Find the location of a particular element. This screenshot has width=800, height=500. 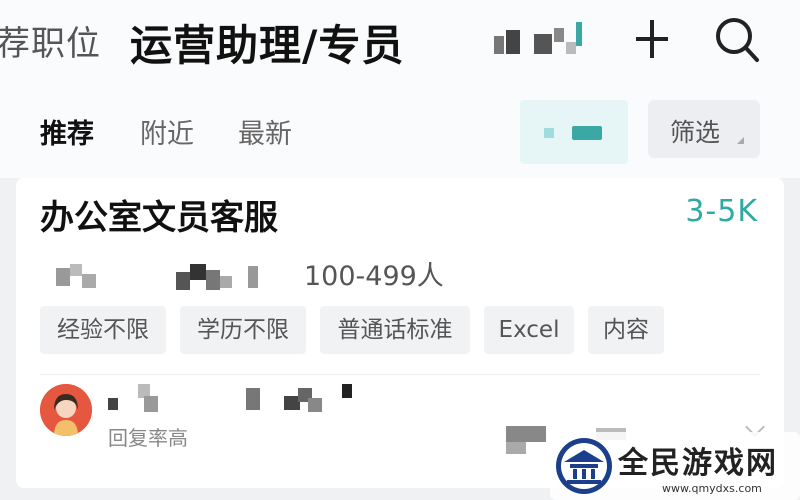

tag-mandarin: 普通话标准 is located at coordinates (395, 330).